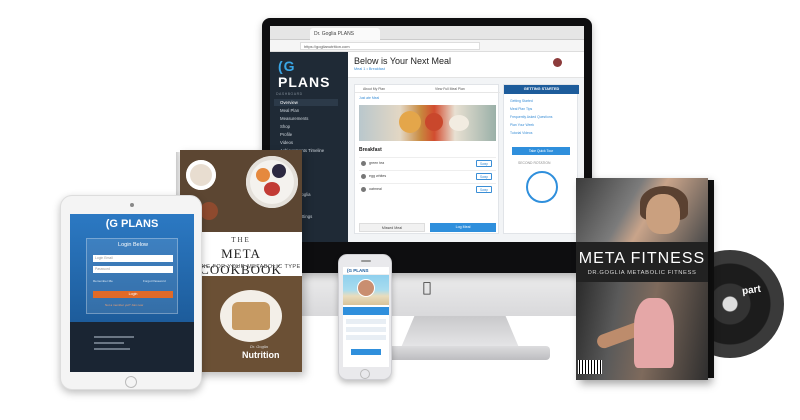 Image resolution: width=800 pixels, height=420 pixels. What do you see at coordinates (366, 352) in the screenshot?
I see `phone-action-button` at bounding box center [366, 352].